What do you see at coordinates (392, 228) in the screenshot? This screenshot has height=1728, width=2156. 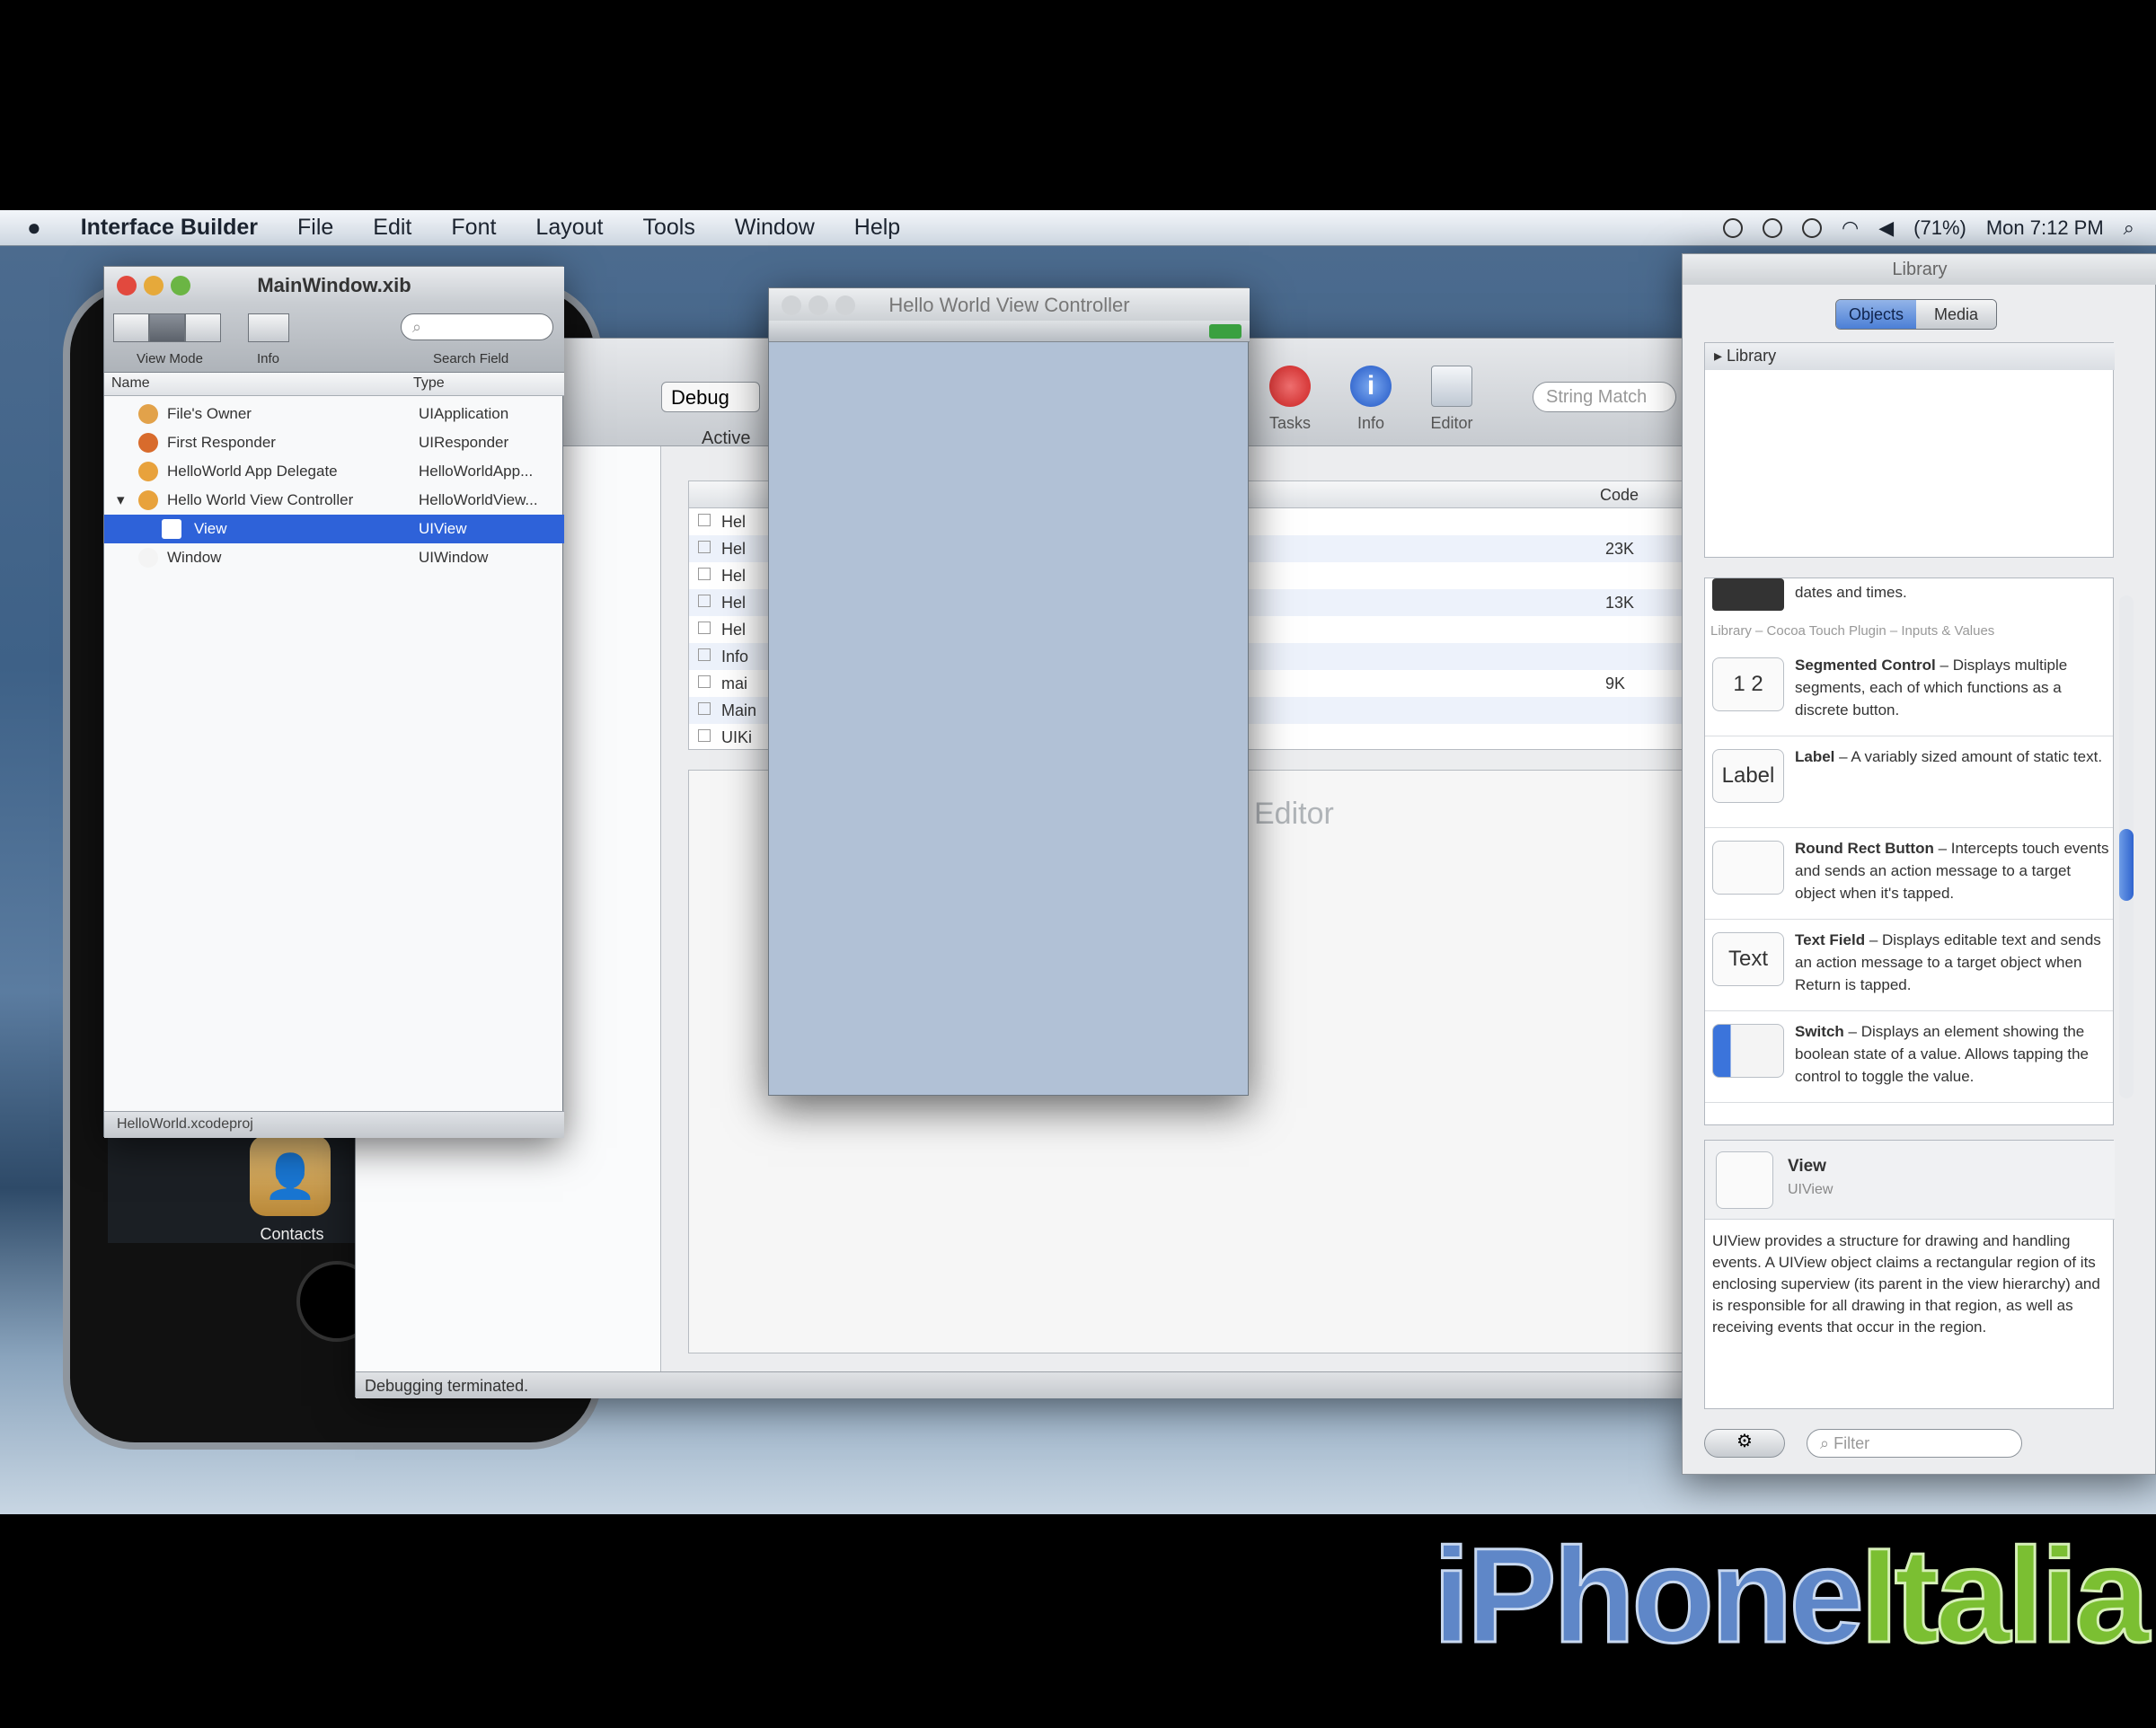 I see `menu-edit: Edit` at bounding box center [392, 228].